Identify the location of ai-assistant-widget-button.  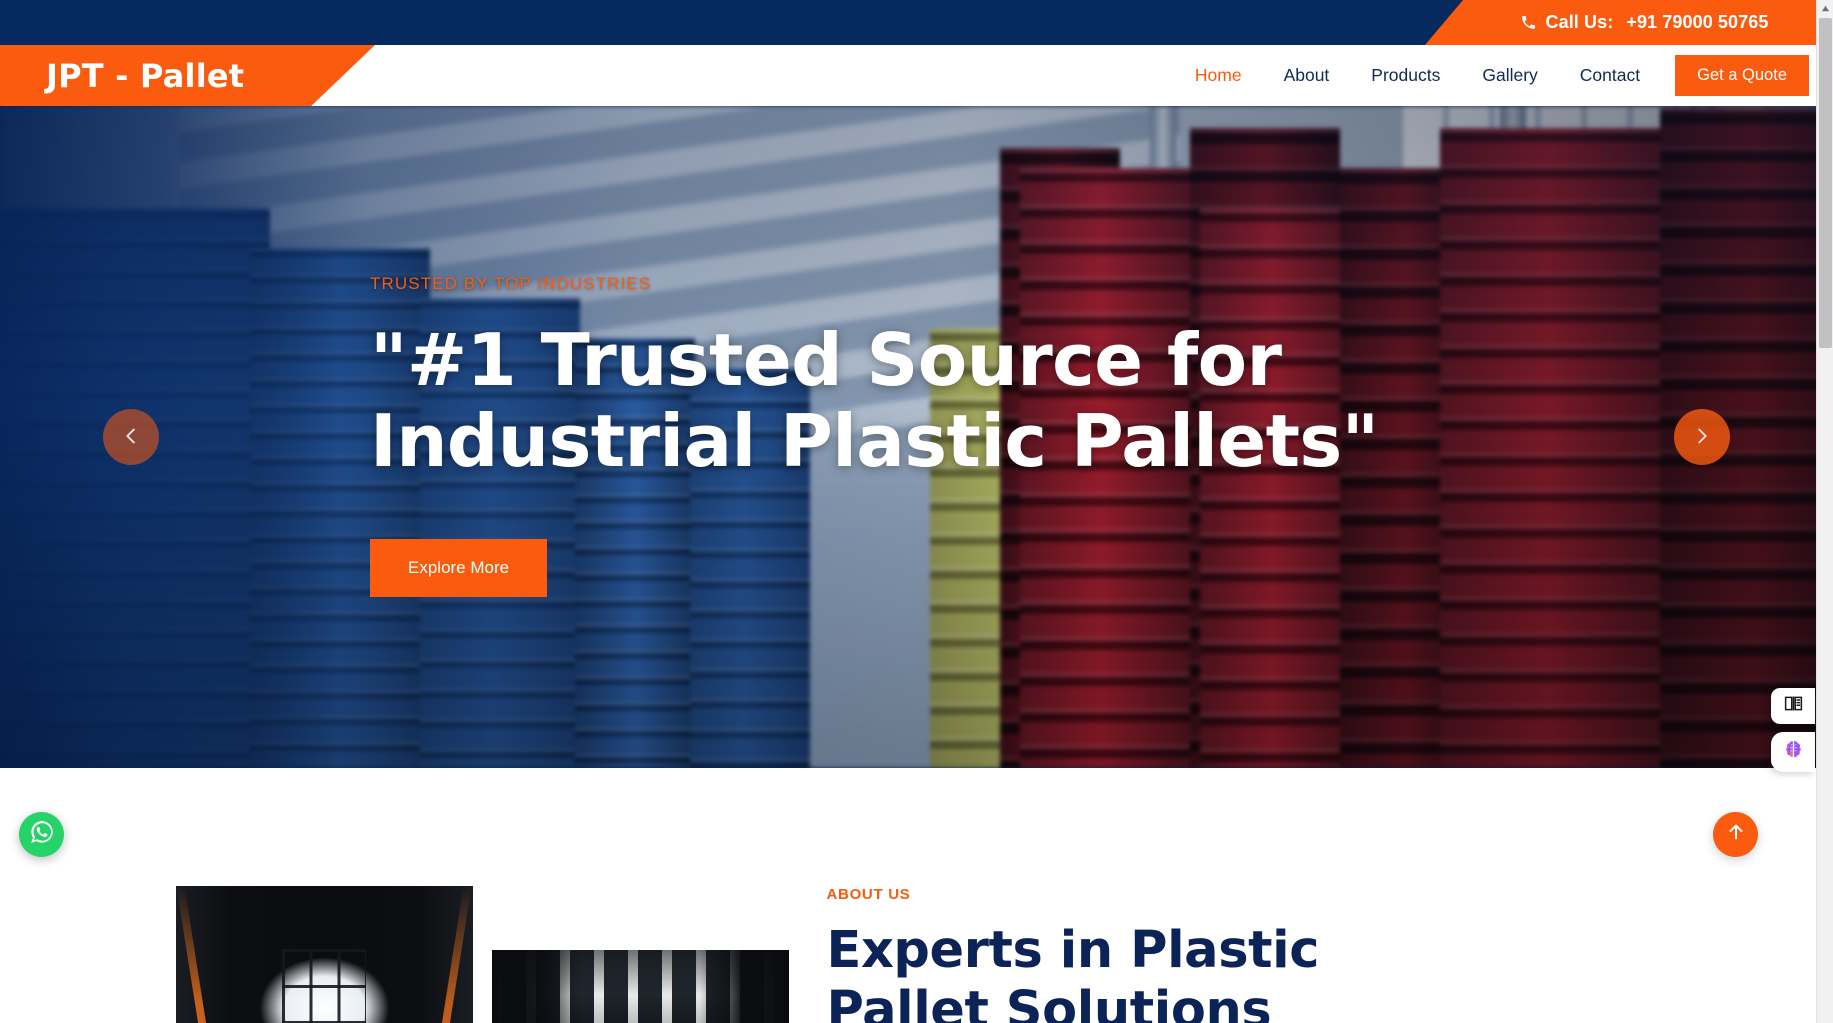
(1793, 752).